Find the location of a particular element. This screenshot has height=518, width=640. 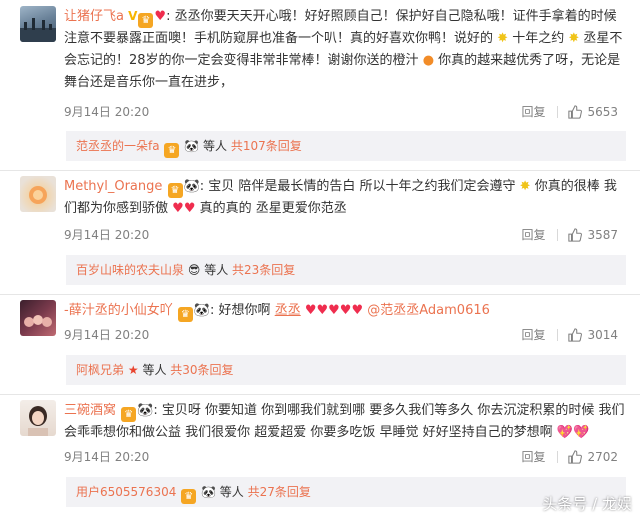

comment-text: -薛汁丞的小仙女吖 ♛ 🐼: 好想你啊 丞丞 ♥♥♥♥♥ @范丞丞Adam0616 is located at coordinates (277, 312).